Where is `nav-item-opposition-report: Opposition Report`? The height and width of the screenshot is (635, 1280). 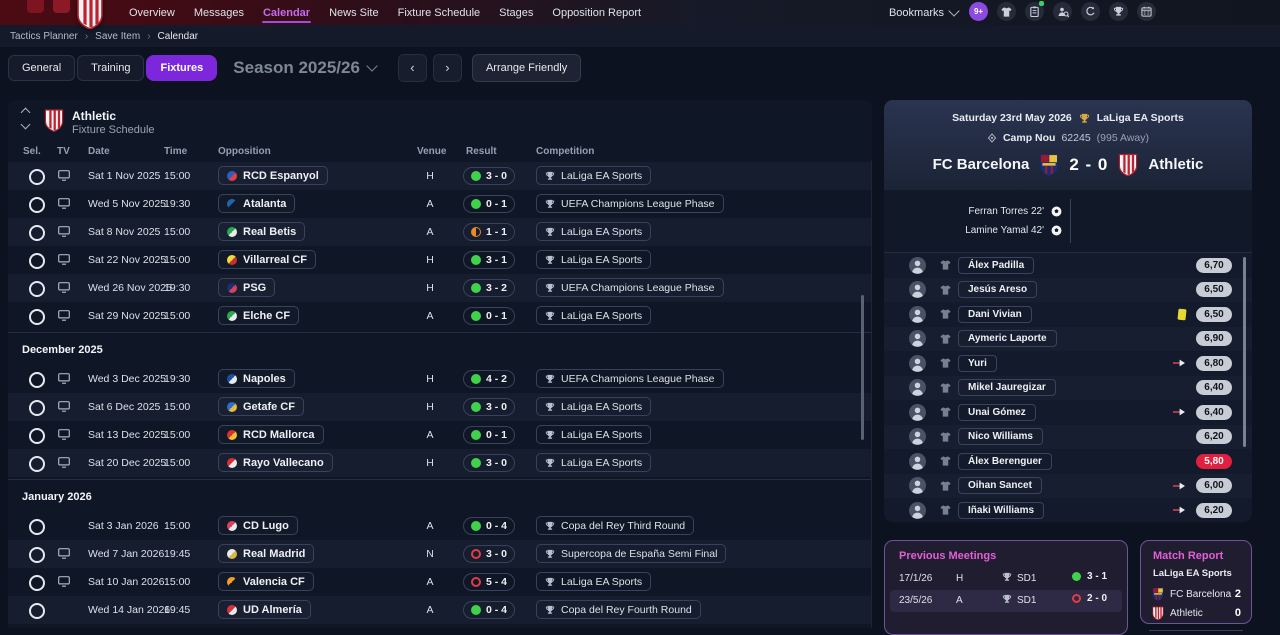 nav-item-opposition-report: Opposition Report is located at coordinates (596, 13).